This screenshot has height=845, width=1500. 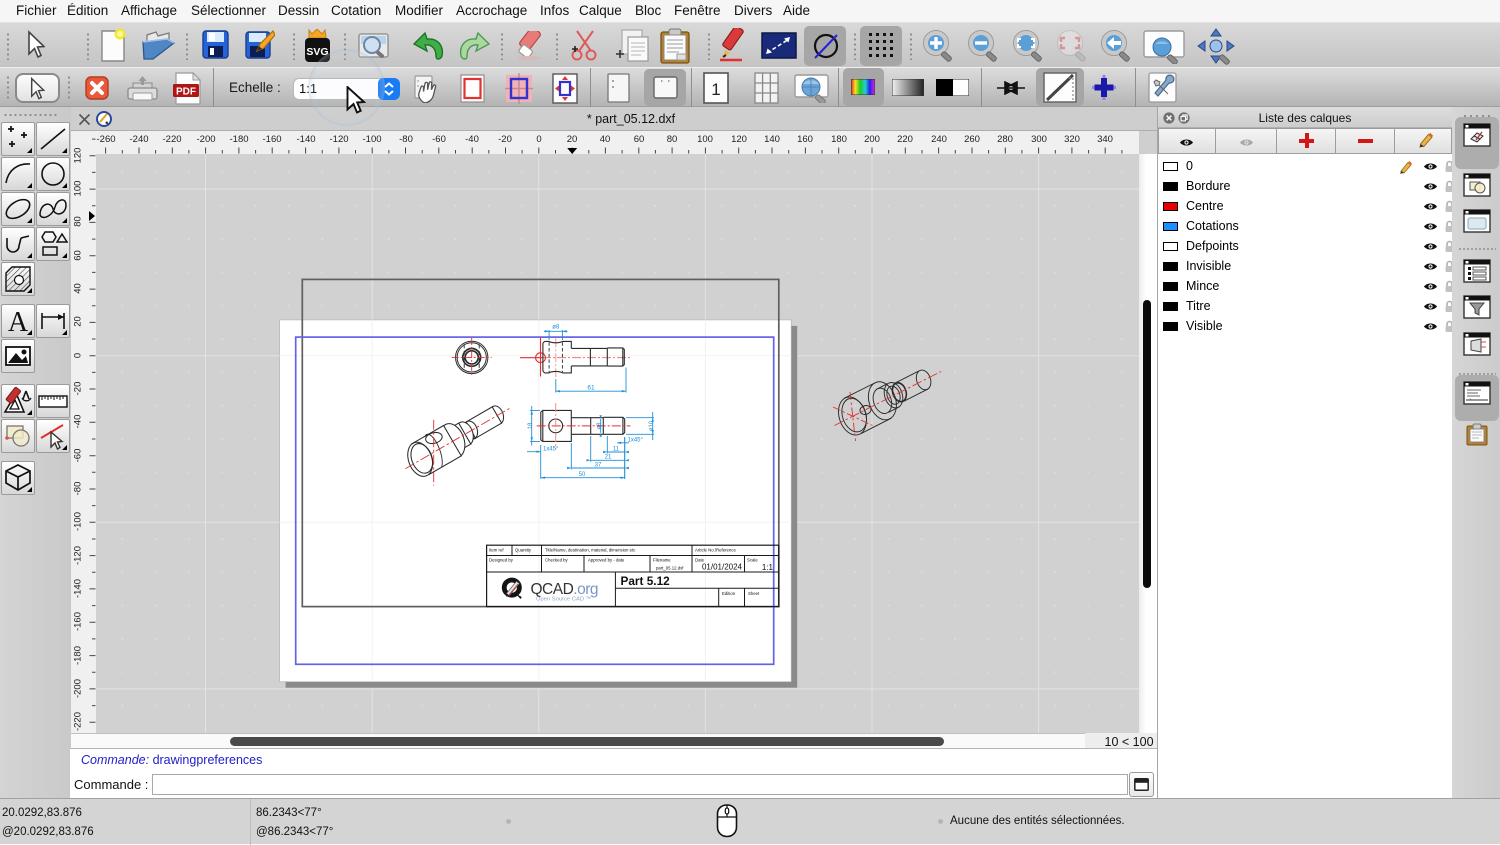 What do you see at coordinates (501, 560) in the screenshot?
I see `svg-text: Designed by` at bounding box center [501, 560].